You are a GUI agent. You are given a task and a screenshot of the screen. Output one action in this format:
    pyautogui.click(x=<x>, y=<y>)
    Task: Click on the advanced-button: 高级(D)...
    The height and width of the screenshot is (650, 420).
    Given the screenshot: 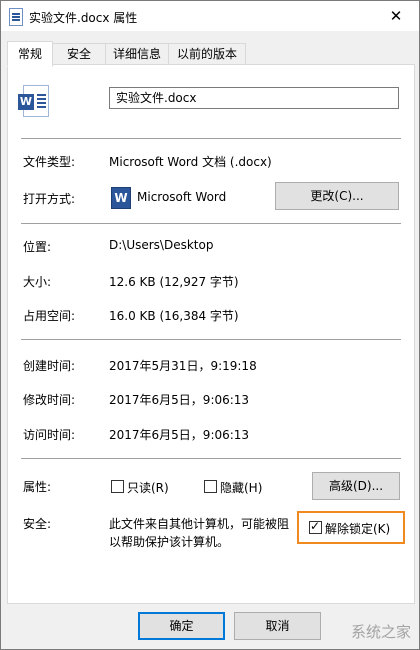 What is the action you would take?
    pyautogui.click(x=356, y=486)
    